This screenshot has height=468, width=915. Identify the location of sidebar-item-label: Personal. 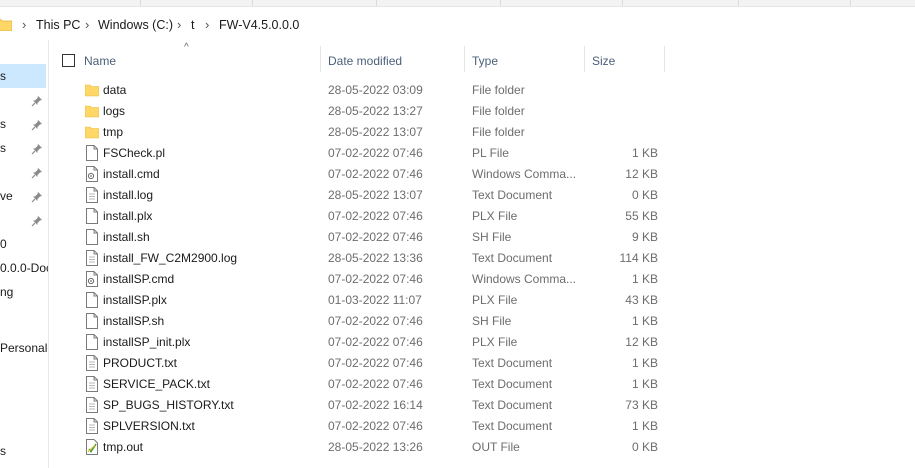
(23, 348).